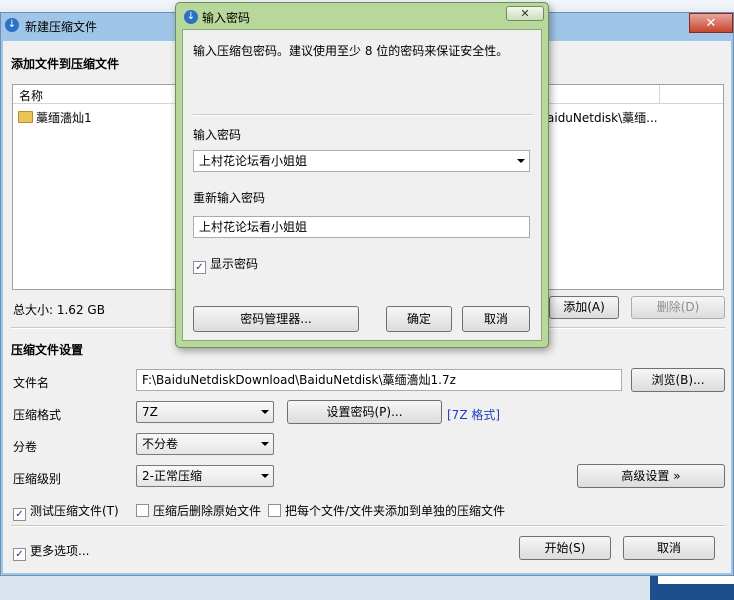 The image size is (734, 600). What do you see at coordinates (669, 548) in the screenshot?
I see `main-cancel-button: 取消` at bounding box center [669, 548].